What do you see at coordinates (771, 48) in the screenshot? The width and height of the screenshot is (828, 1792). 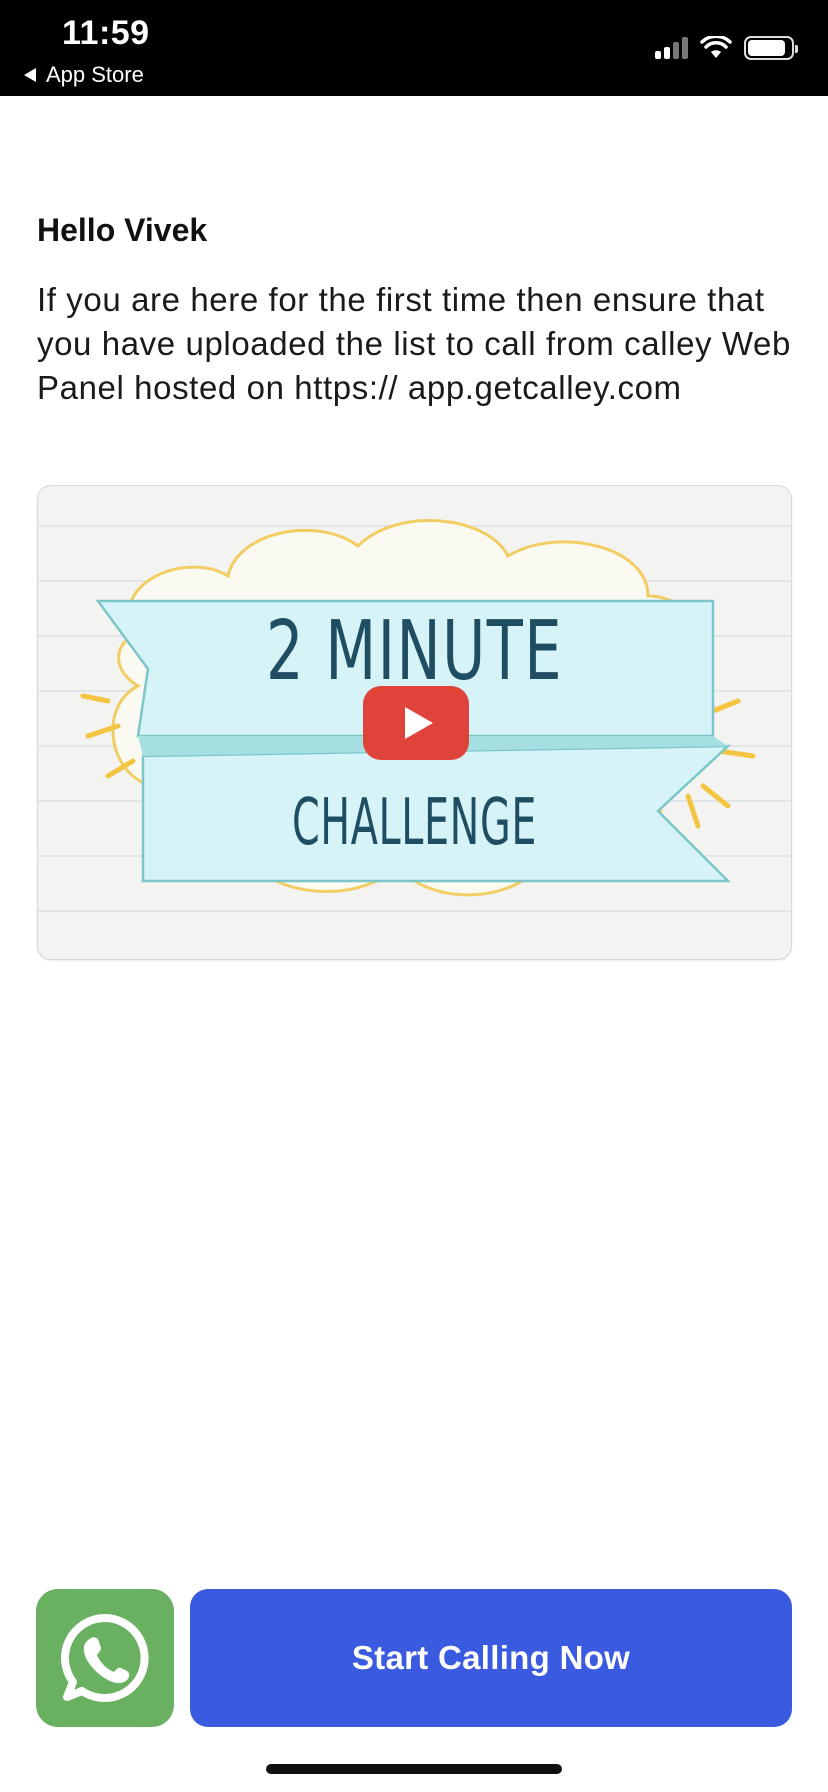 I see `battery-icon` at bounding box center [771, 48].